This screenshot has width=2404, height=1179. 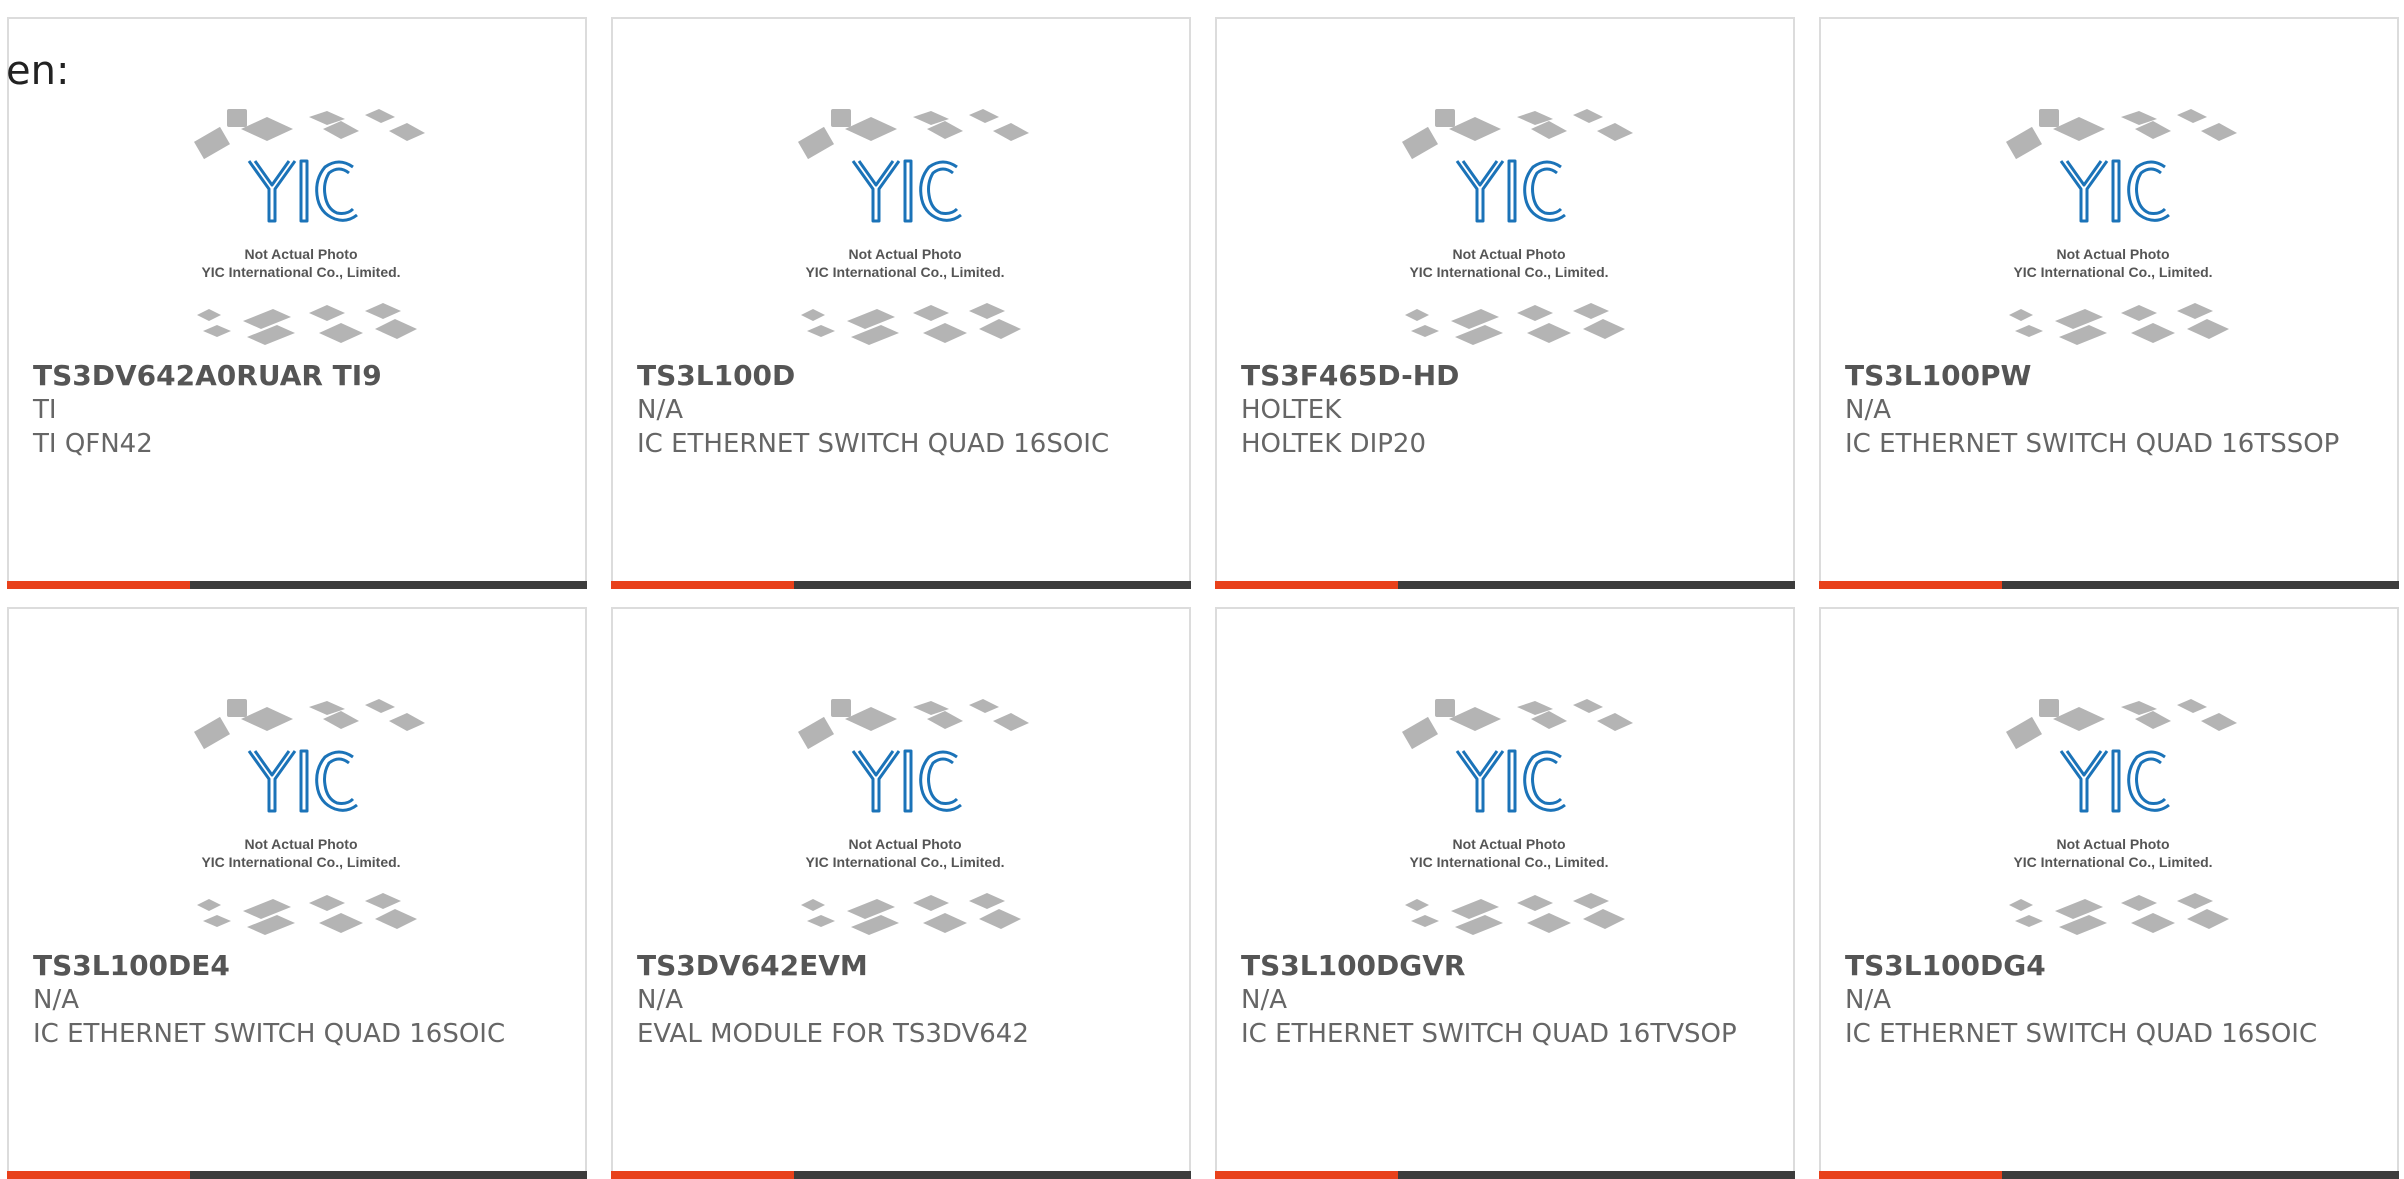 I want to click on product-part-number: TS3L100DE4, so click(x=299, y=966).